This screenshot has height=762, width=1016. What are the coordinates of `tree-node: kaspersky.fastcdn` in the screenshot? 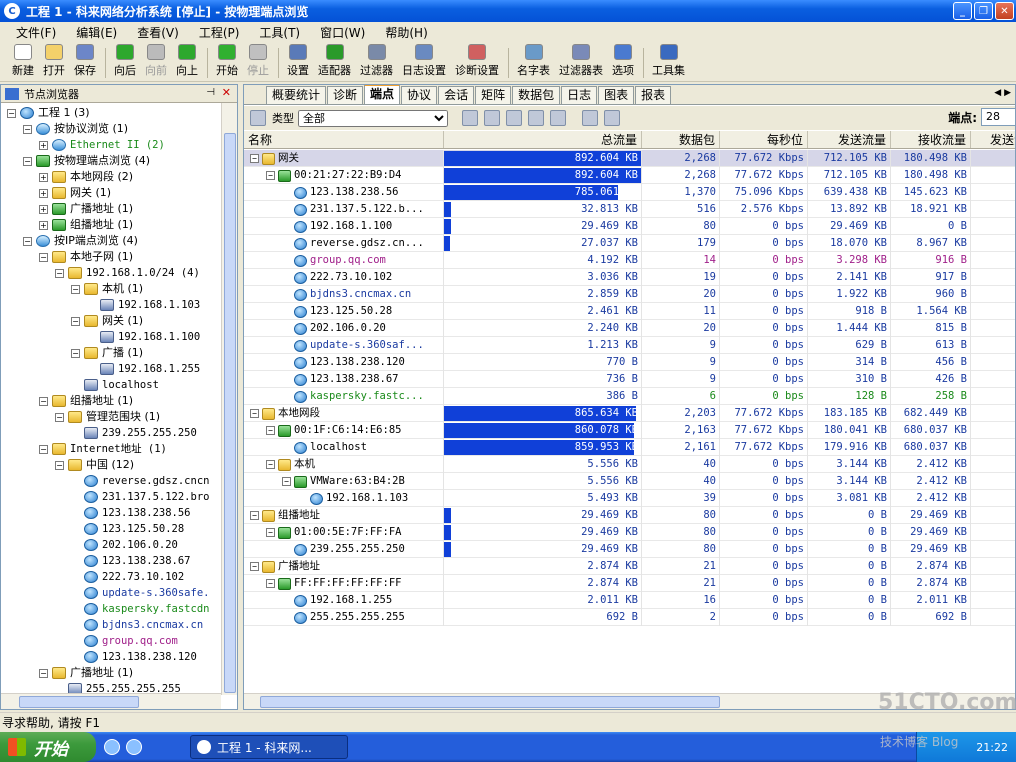 It's located at (140, 609).